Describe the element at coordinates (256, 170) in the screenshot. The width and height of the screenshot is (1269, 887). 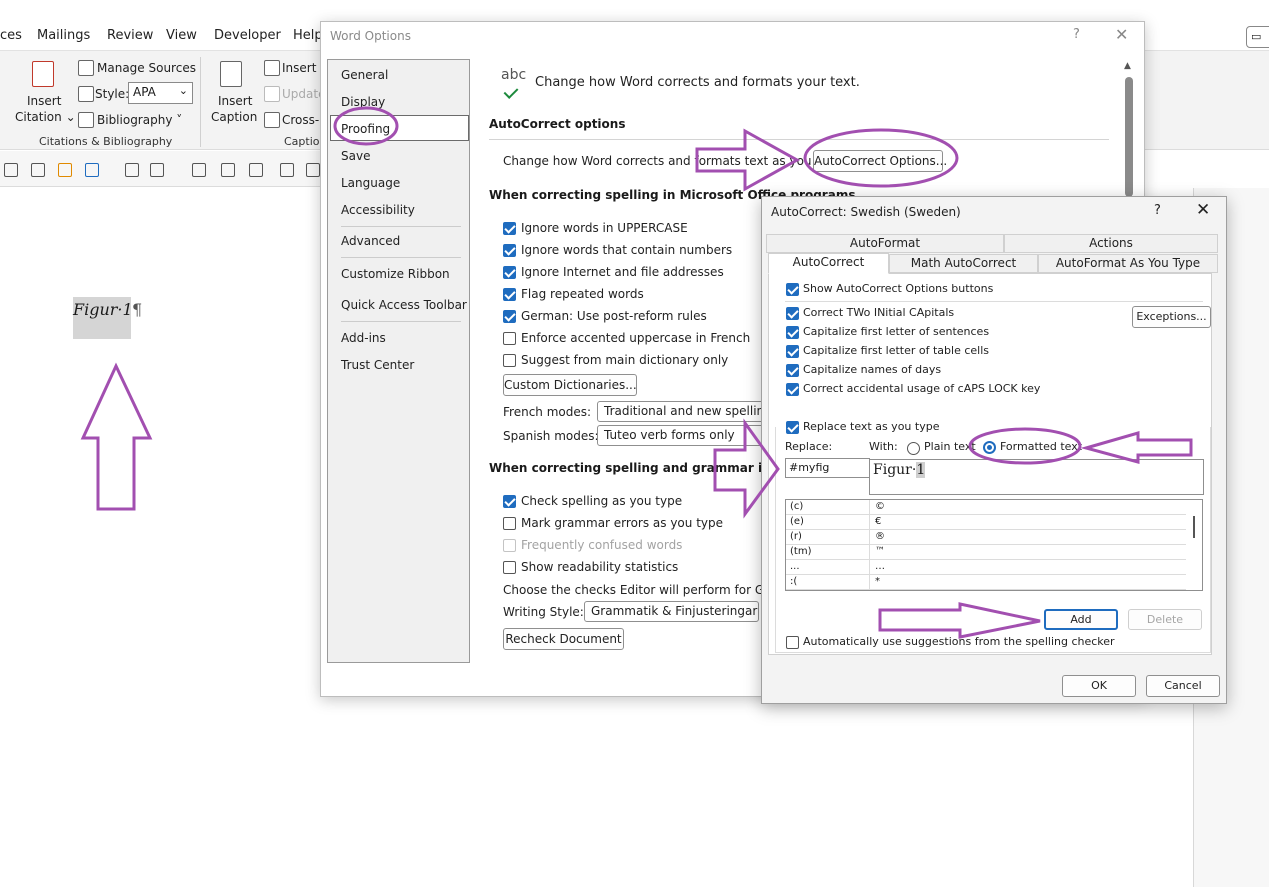
I see `image-icon` at that location.